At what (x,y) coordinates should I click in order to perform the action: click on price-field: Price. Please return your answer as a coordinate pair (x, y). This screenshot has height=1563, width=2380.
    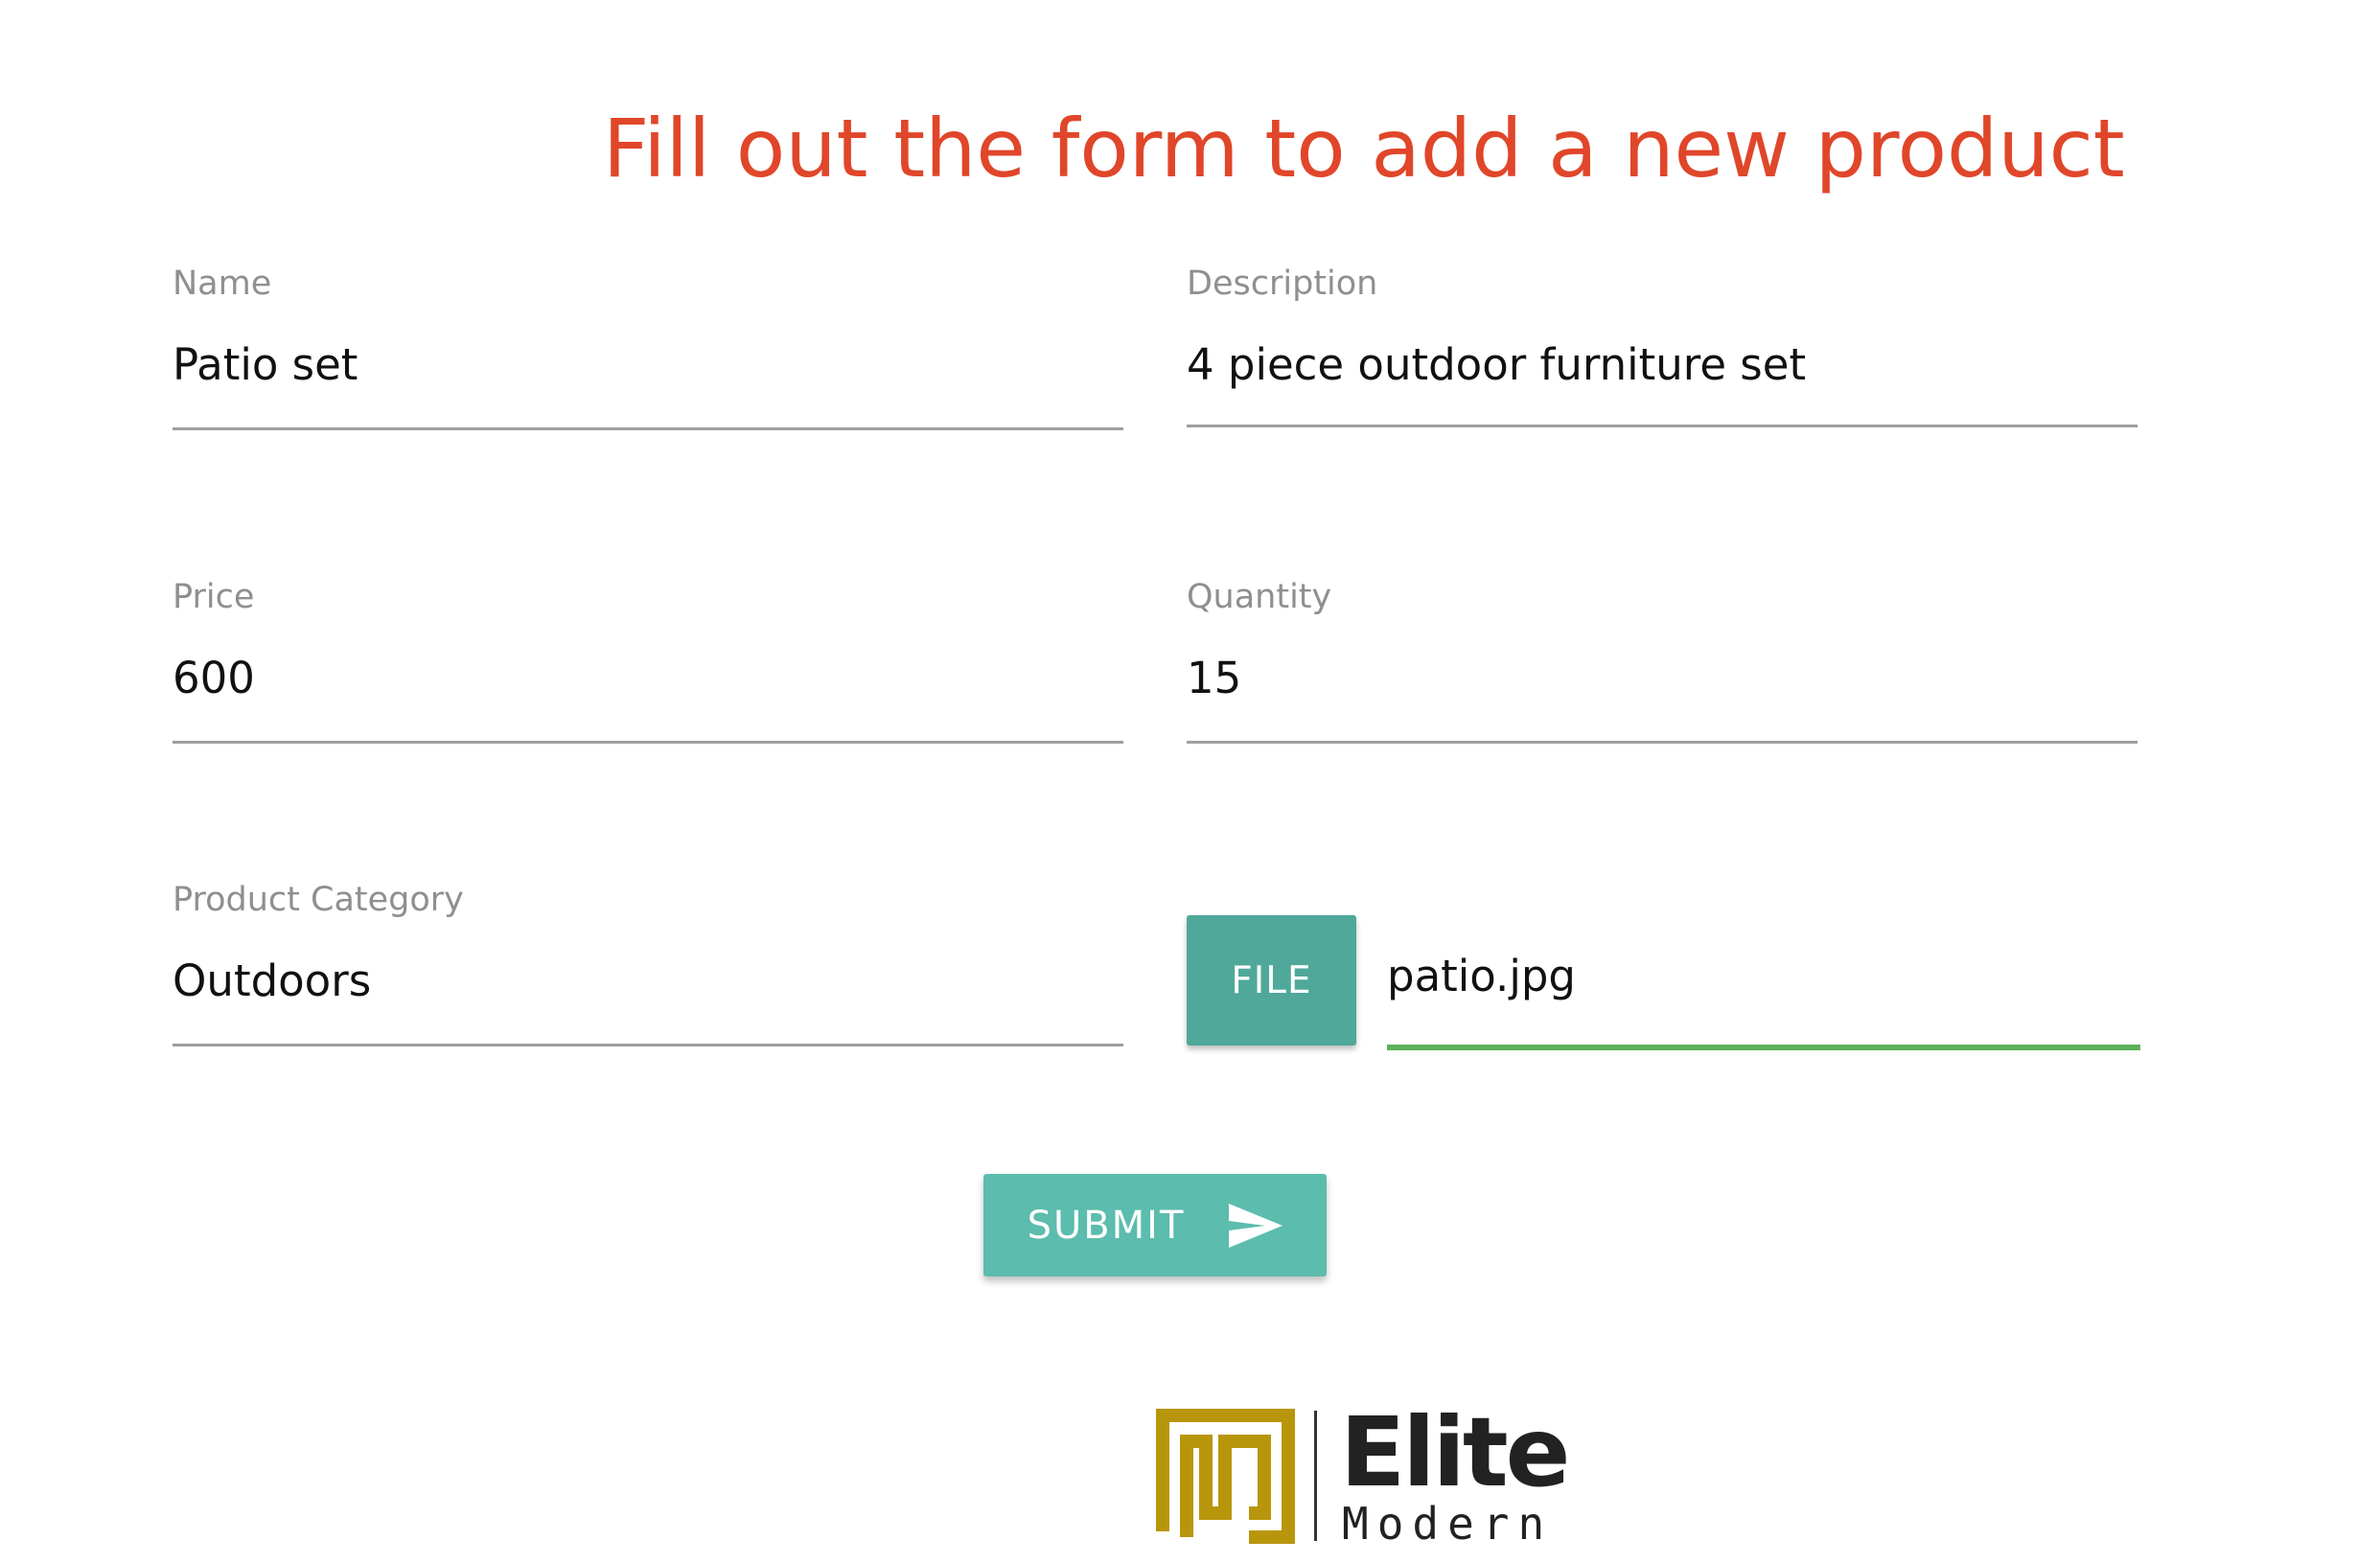
    Looking at the image, I should click on (648, 662).